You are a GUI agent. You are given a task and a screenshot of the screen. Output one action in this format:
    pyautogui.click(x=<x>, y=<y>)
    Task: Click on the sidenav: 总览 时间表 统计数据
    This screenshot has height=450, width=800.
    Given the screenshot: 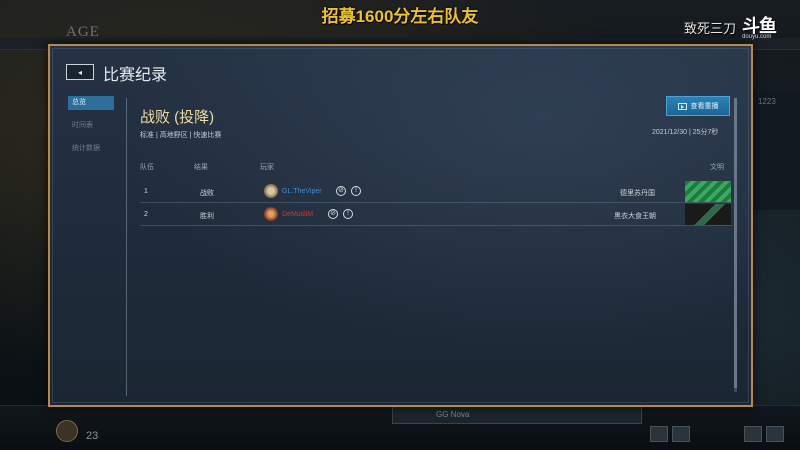 What is the action you would take?
    pyautogui.click(x=91, y=130)
    